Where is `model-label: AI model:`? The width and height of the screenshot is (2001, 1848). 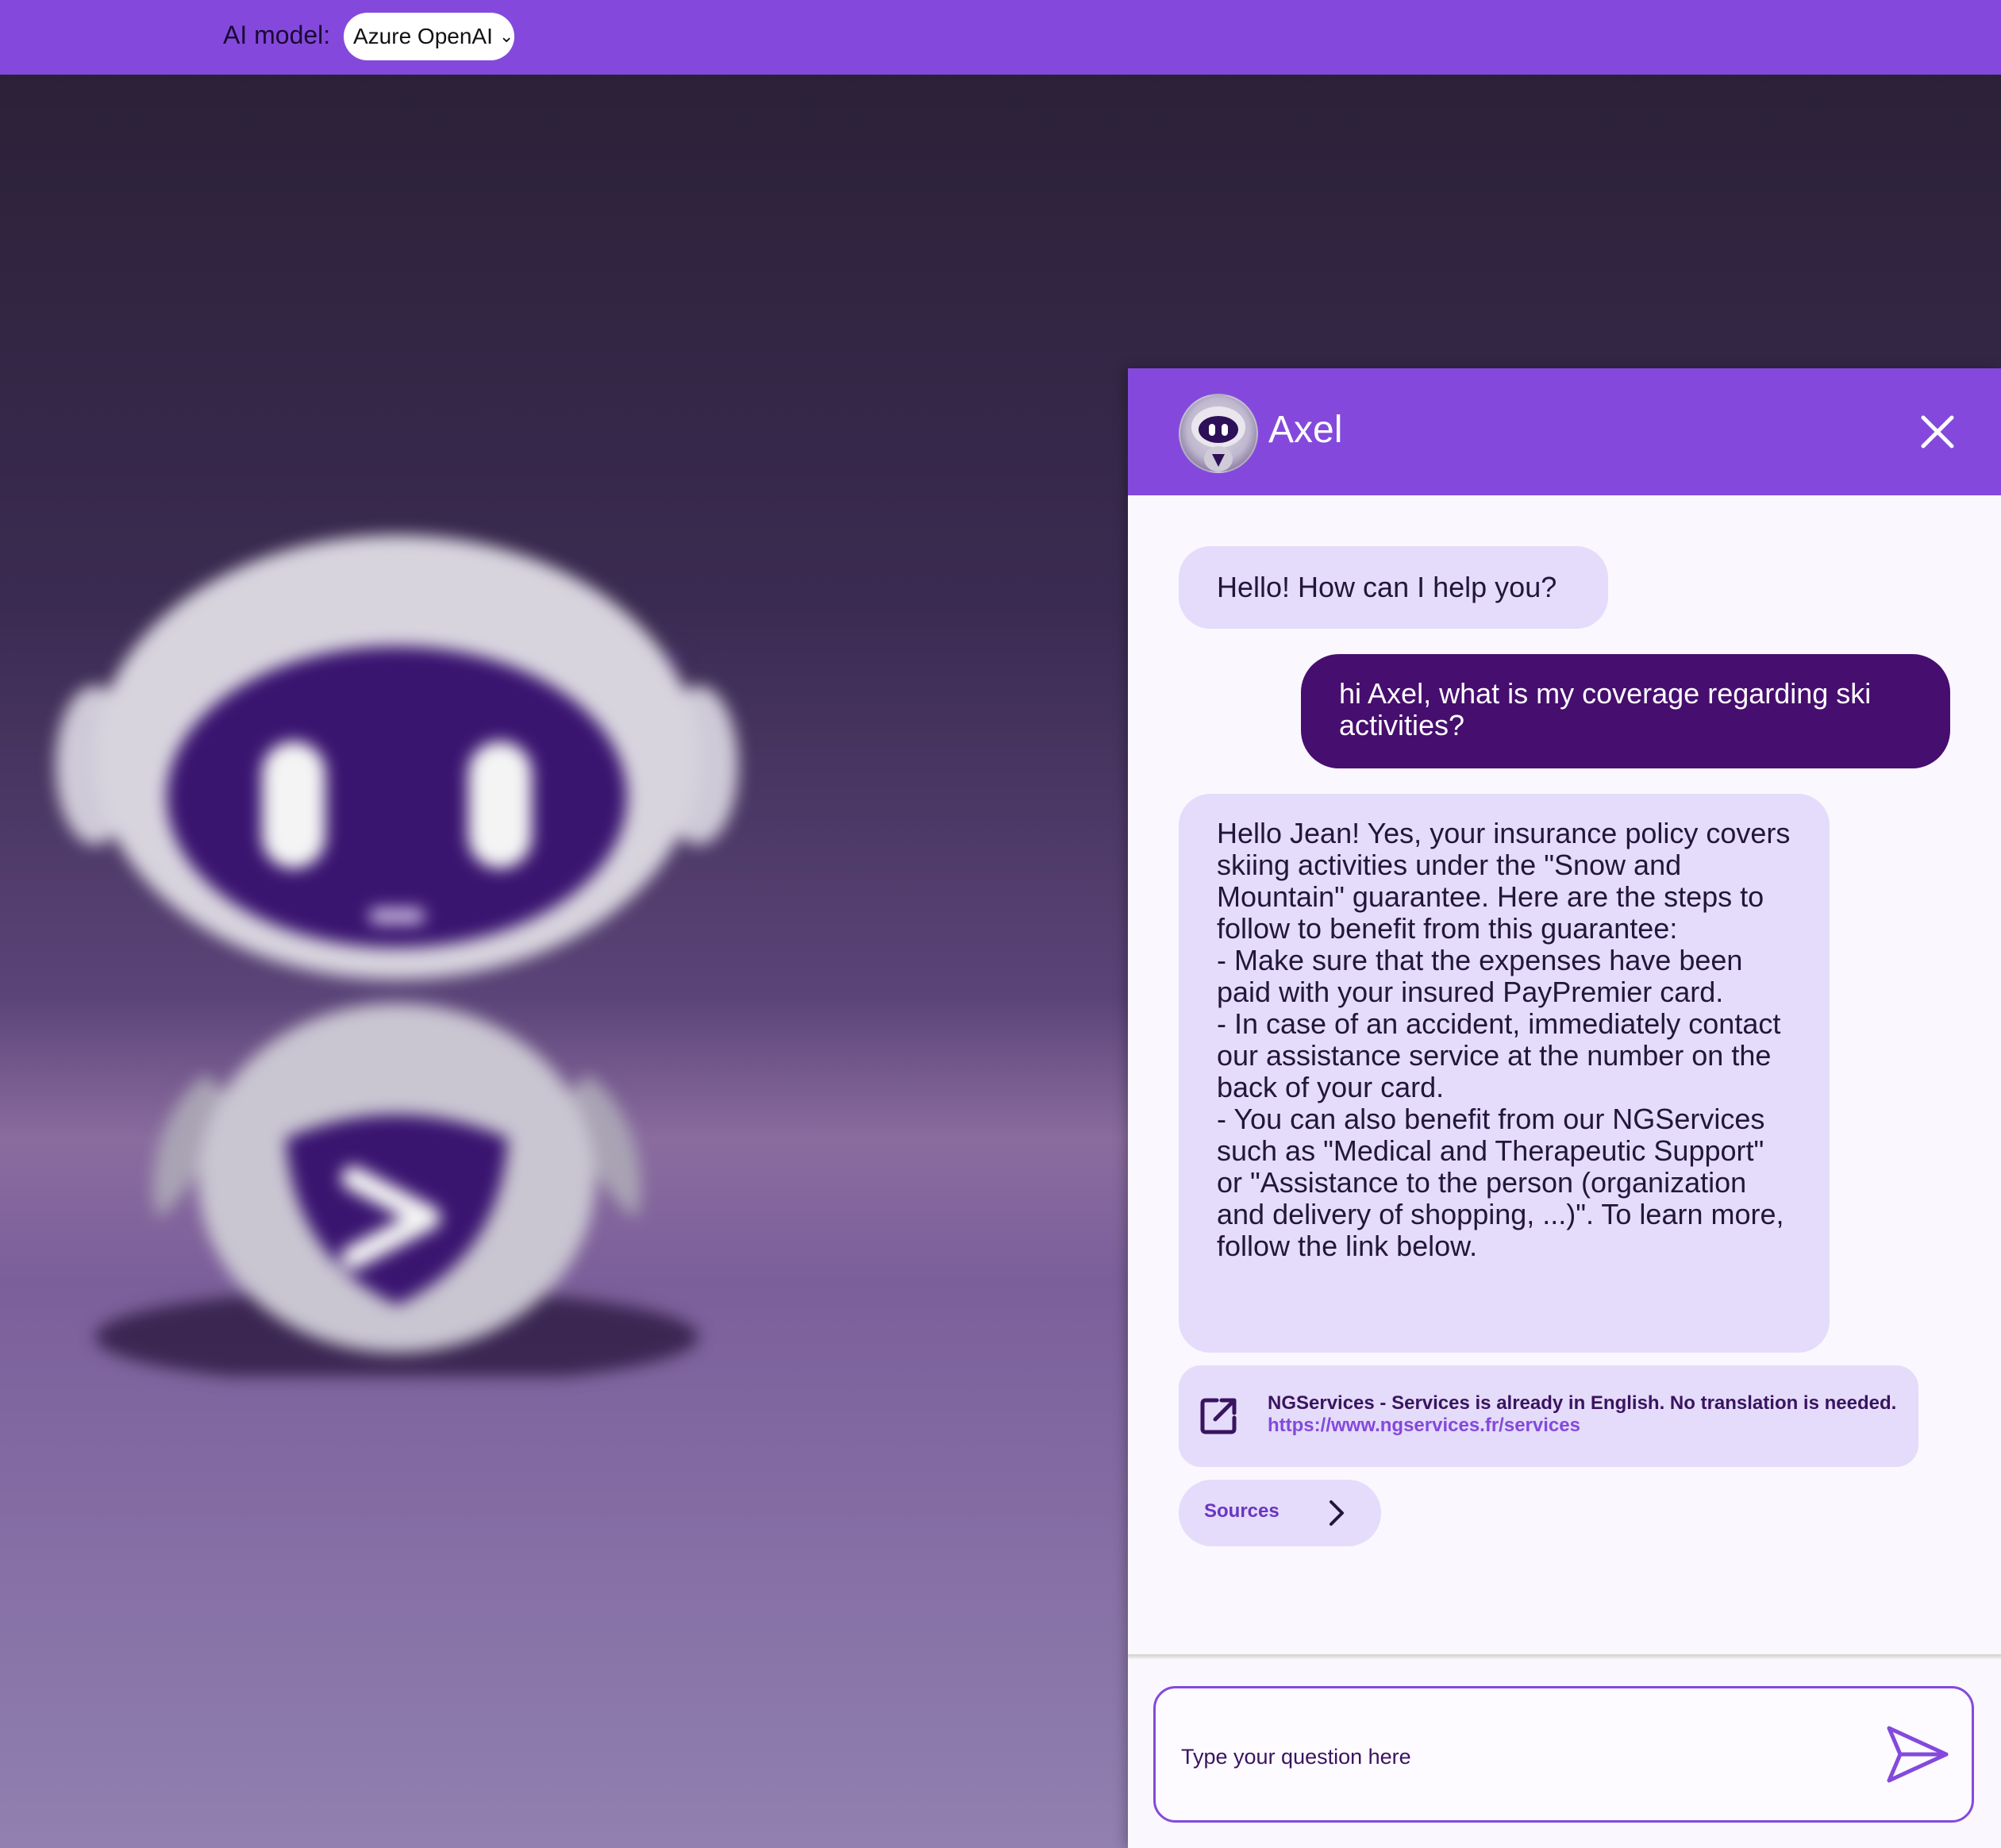 model-label: AI model: is located at coordinates (277, 35).